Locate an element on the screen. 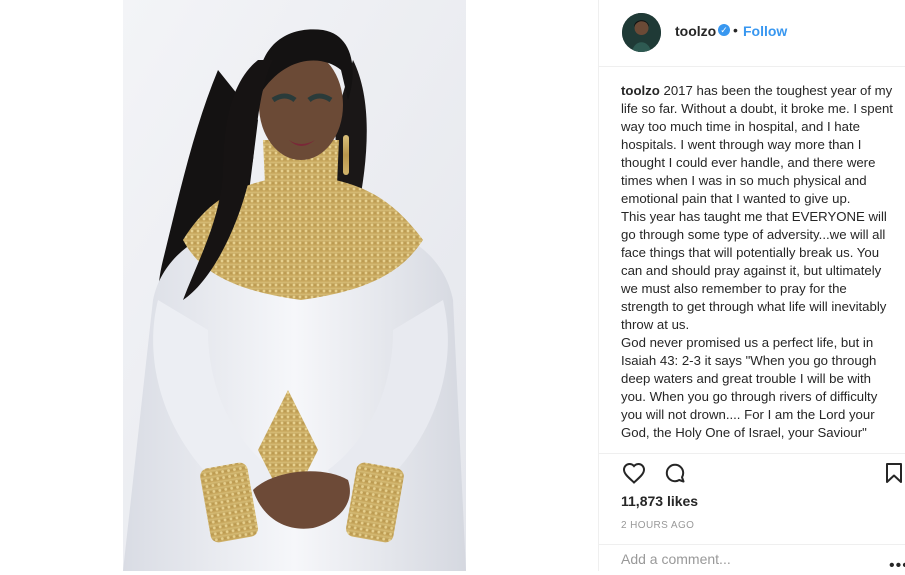  verified-badge-icon: ✓ is located at coordinates (724, 30).